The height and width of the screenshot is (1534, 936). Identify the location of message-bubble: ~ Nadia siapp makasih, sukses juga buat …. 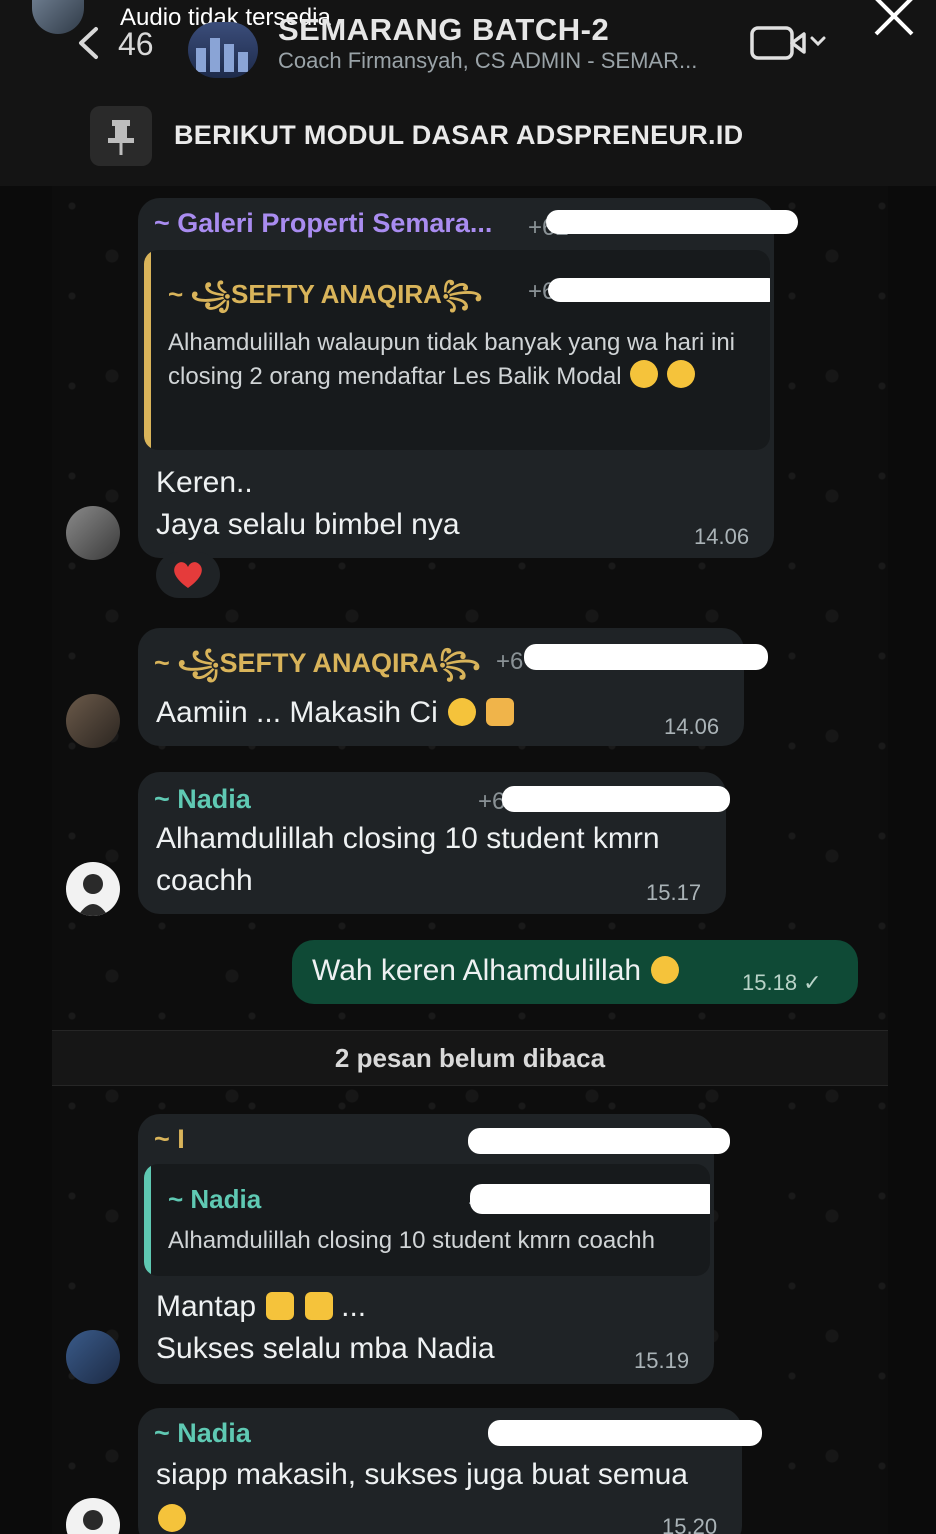
(450, 1471).